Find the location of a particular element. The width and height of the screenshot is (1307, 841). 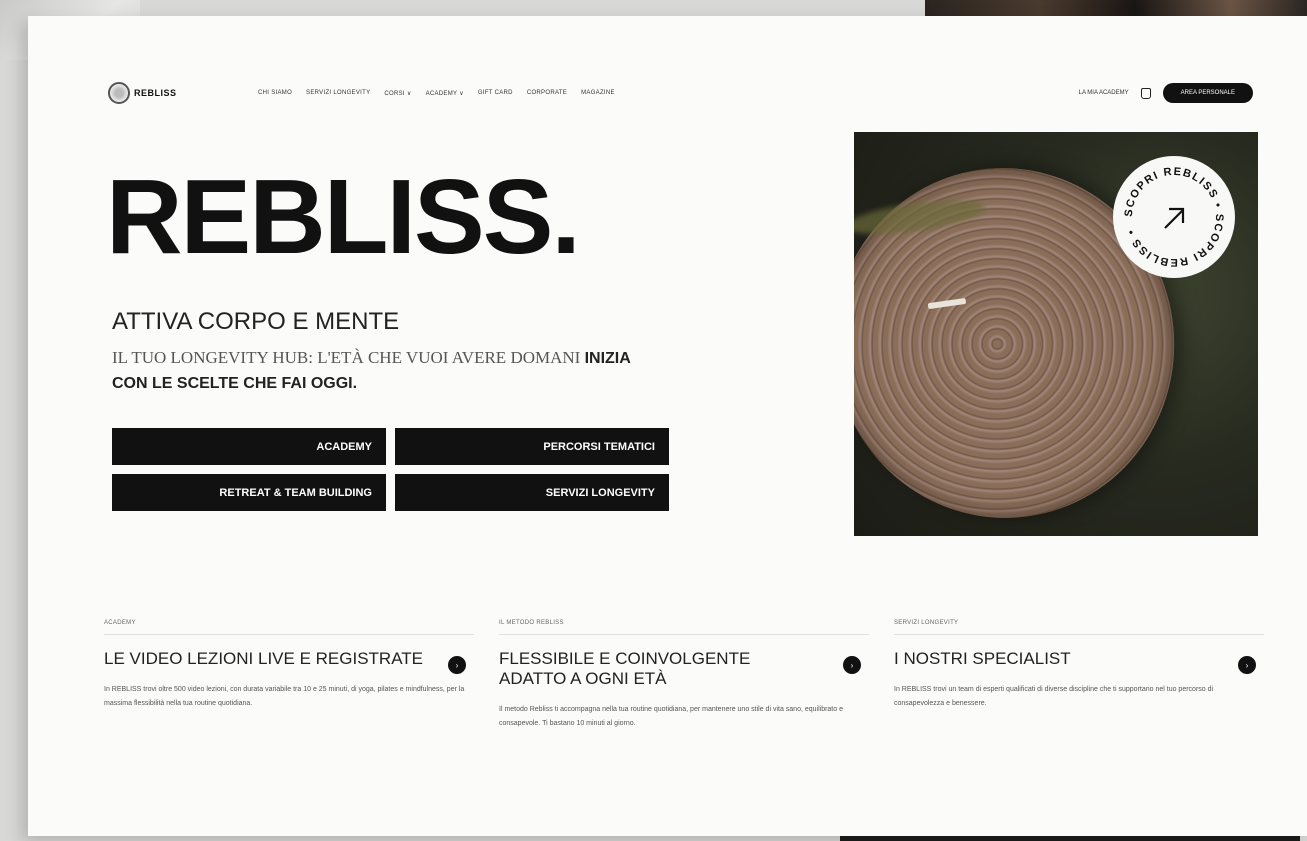

hero-subtitle: ATTIVA CORPO E MENTE is located at coordinates (256, 321).